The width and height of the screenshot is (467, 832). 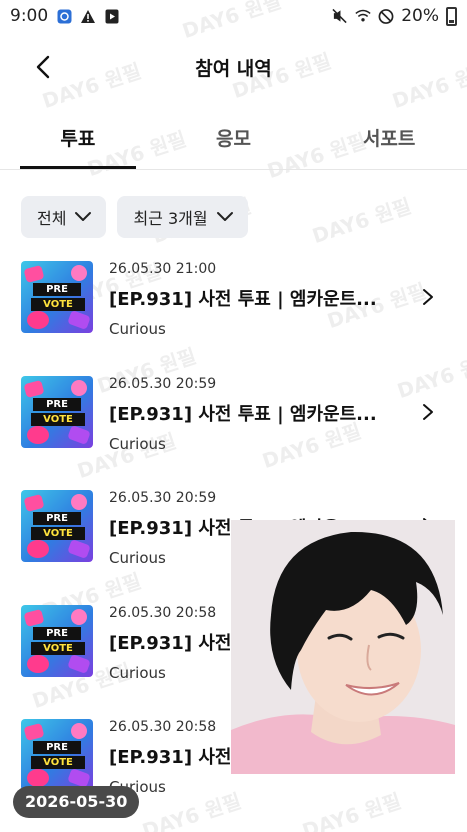 I want to click on wifi-icon, so click(x=363, y=16).